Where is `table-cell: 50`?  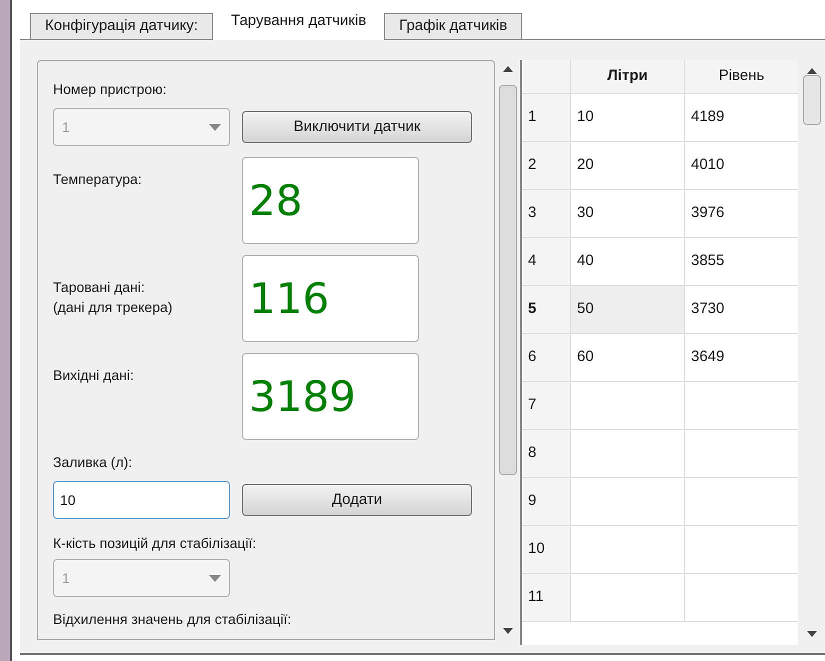 table-cell: 50 is located at coordinates (627, 309).